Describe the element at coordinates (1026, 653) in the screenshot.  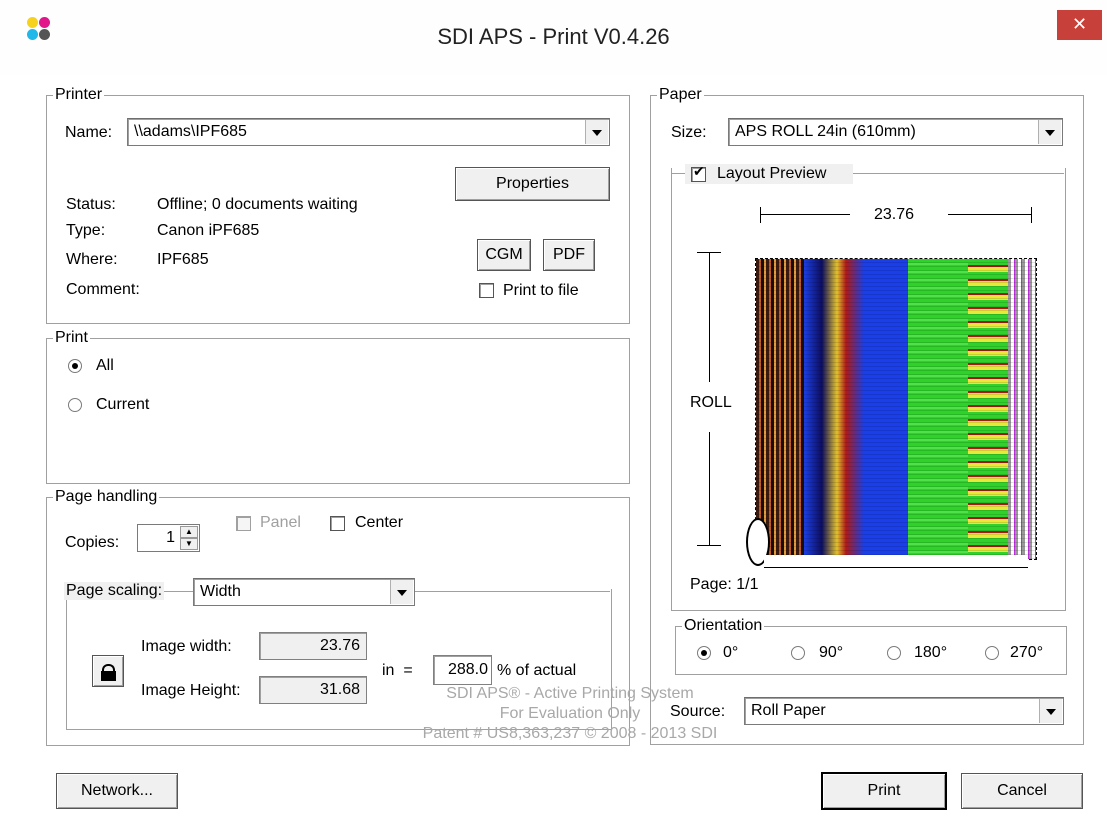
I see `orientation-270-label: 270°` at that location.